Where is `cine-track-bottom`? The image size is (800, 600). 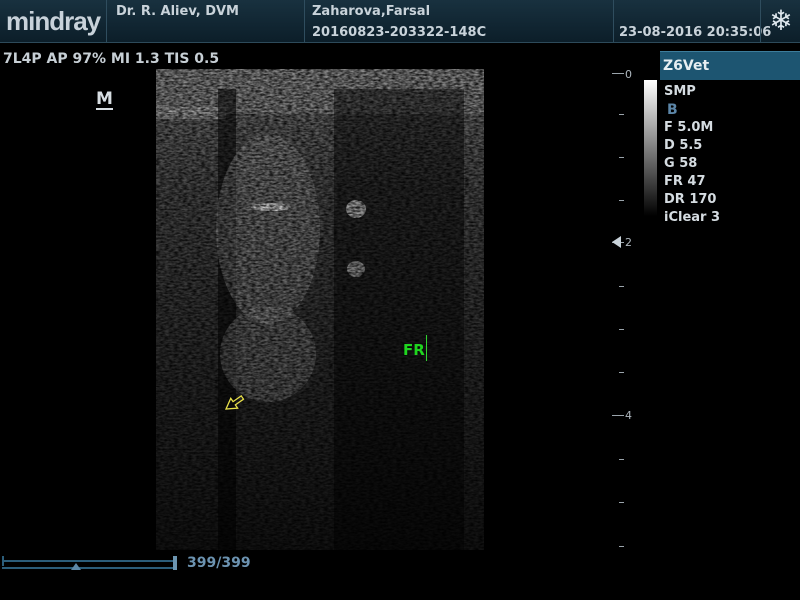
cine-track-bottom is located at coordinates (89, 568).